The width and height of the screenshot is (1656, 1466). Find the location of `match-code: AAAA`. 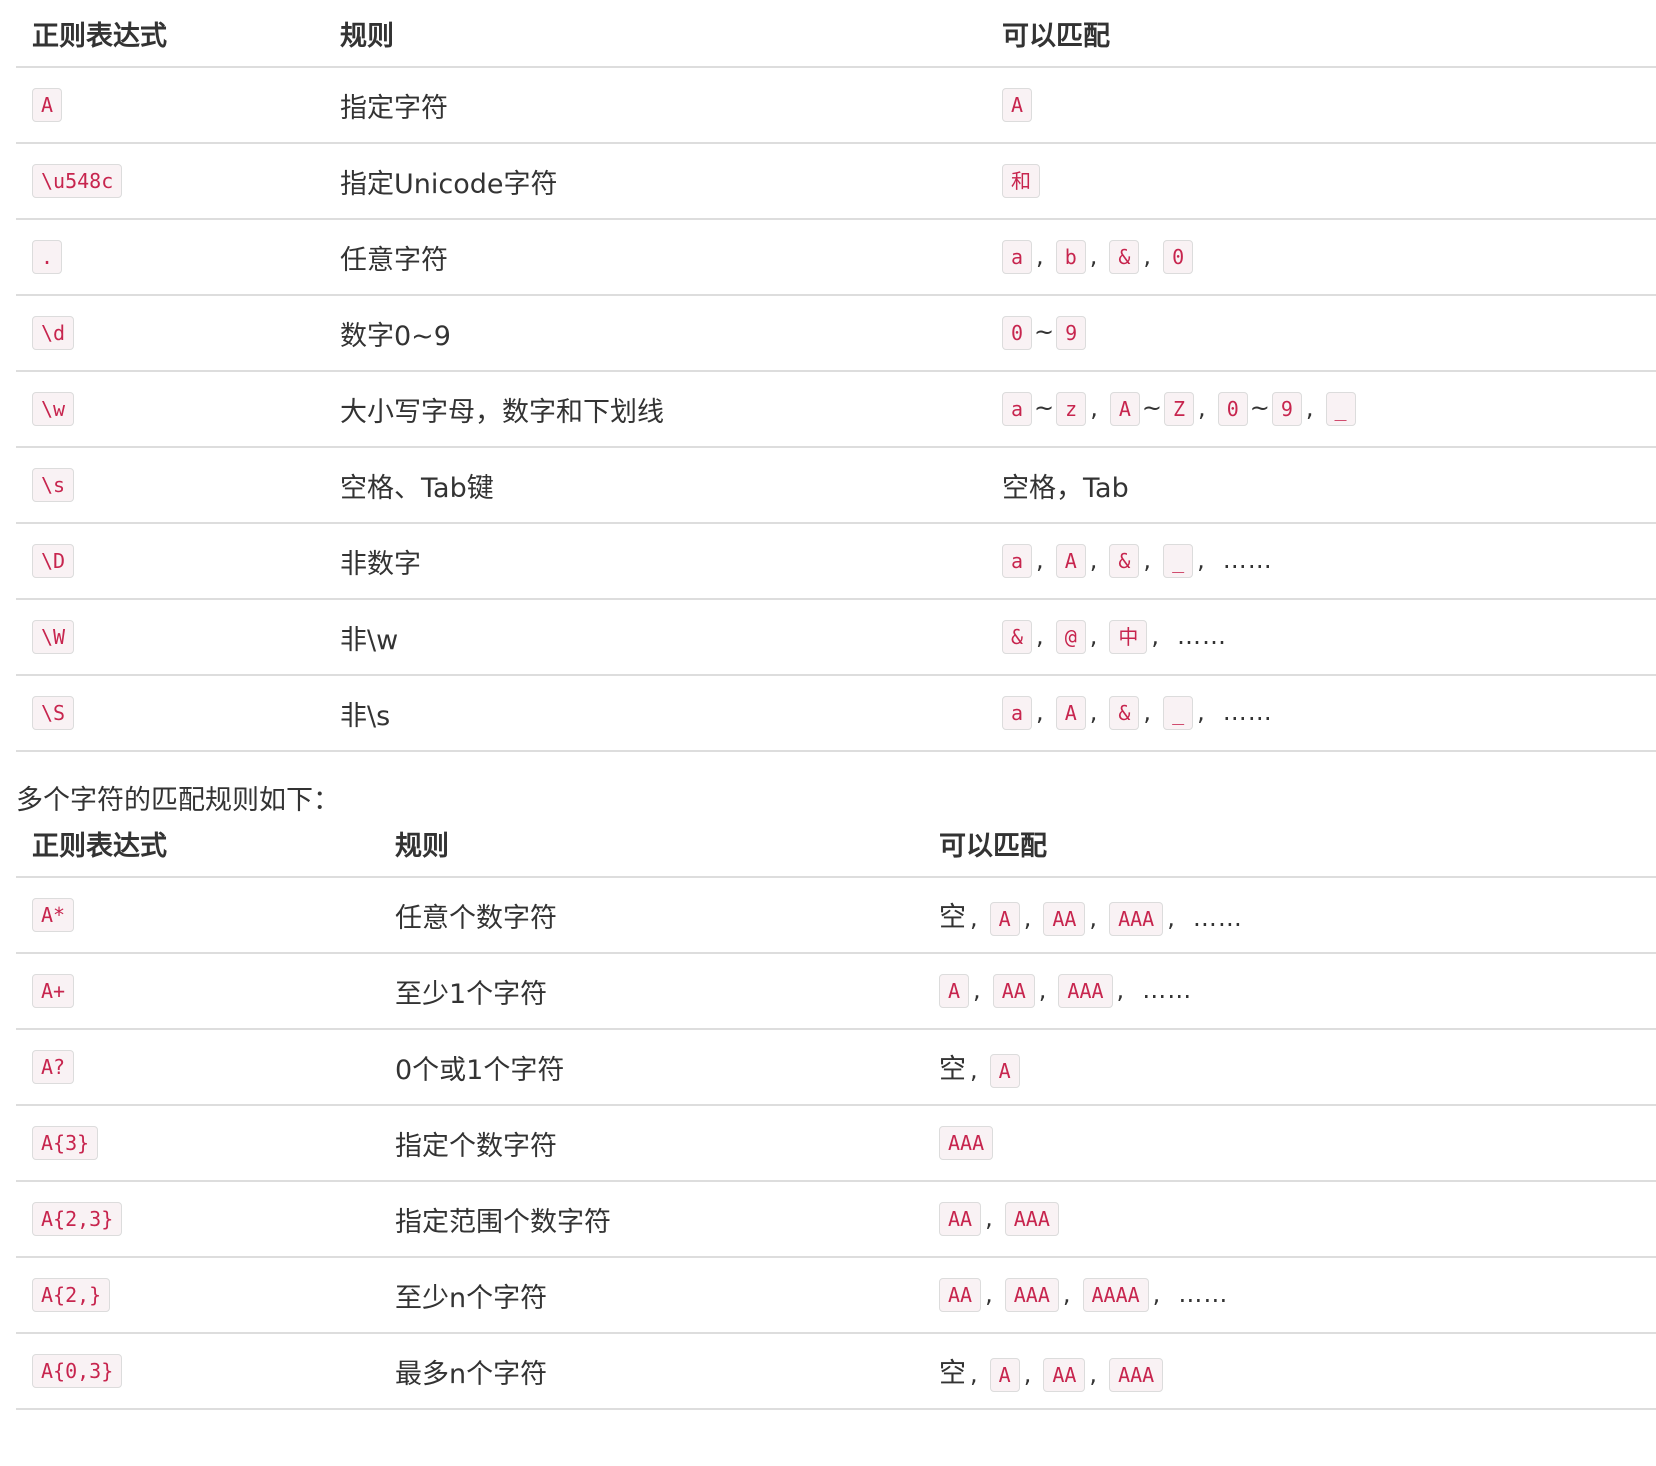

match-code: AAAA is located at coordinates (1115, 1295).